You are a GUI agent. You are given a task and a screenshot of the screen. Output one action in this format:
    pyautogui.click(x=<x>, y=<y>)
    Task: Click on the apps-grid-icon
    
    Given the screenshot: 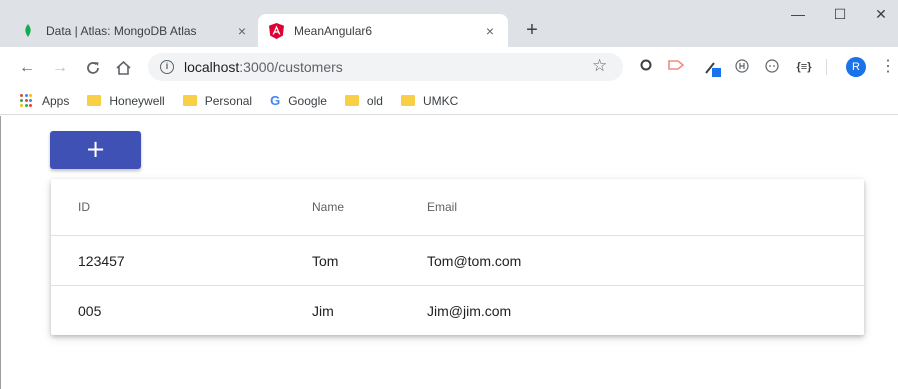 What is the action you would take?
    pyautogui.click(x=27, y=100)
    